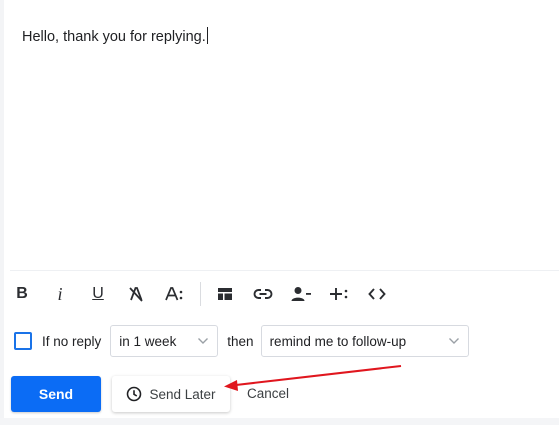 This screenshot has height=425, width=559. I want to click on template-button, so click(225, 294).